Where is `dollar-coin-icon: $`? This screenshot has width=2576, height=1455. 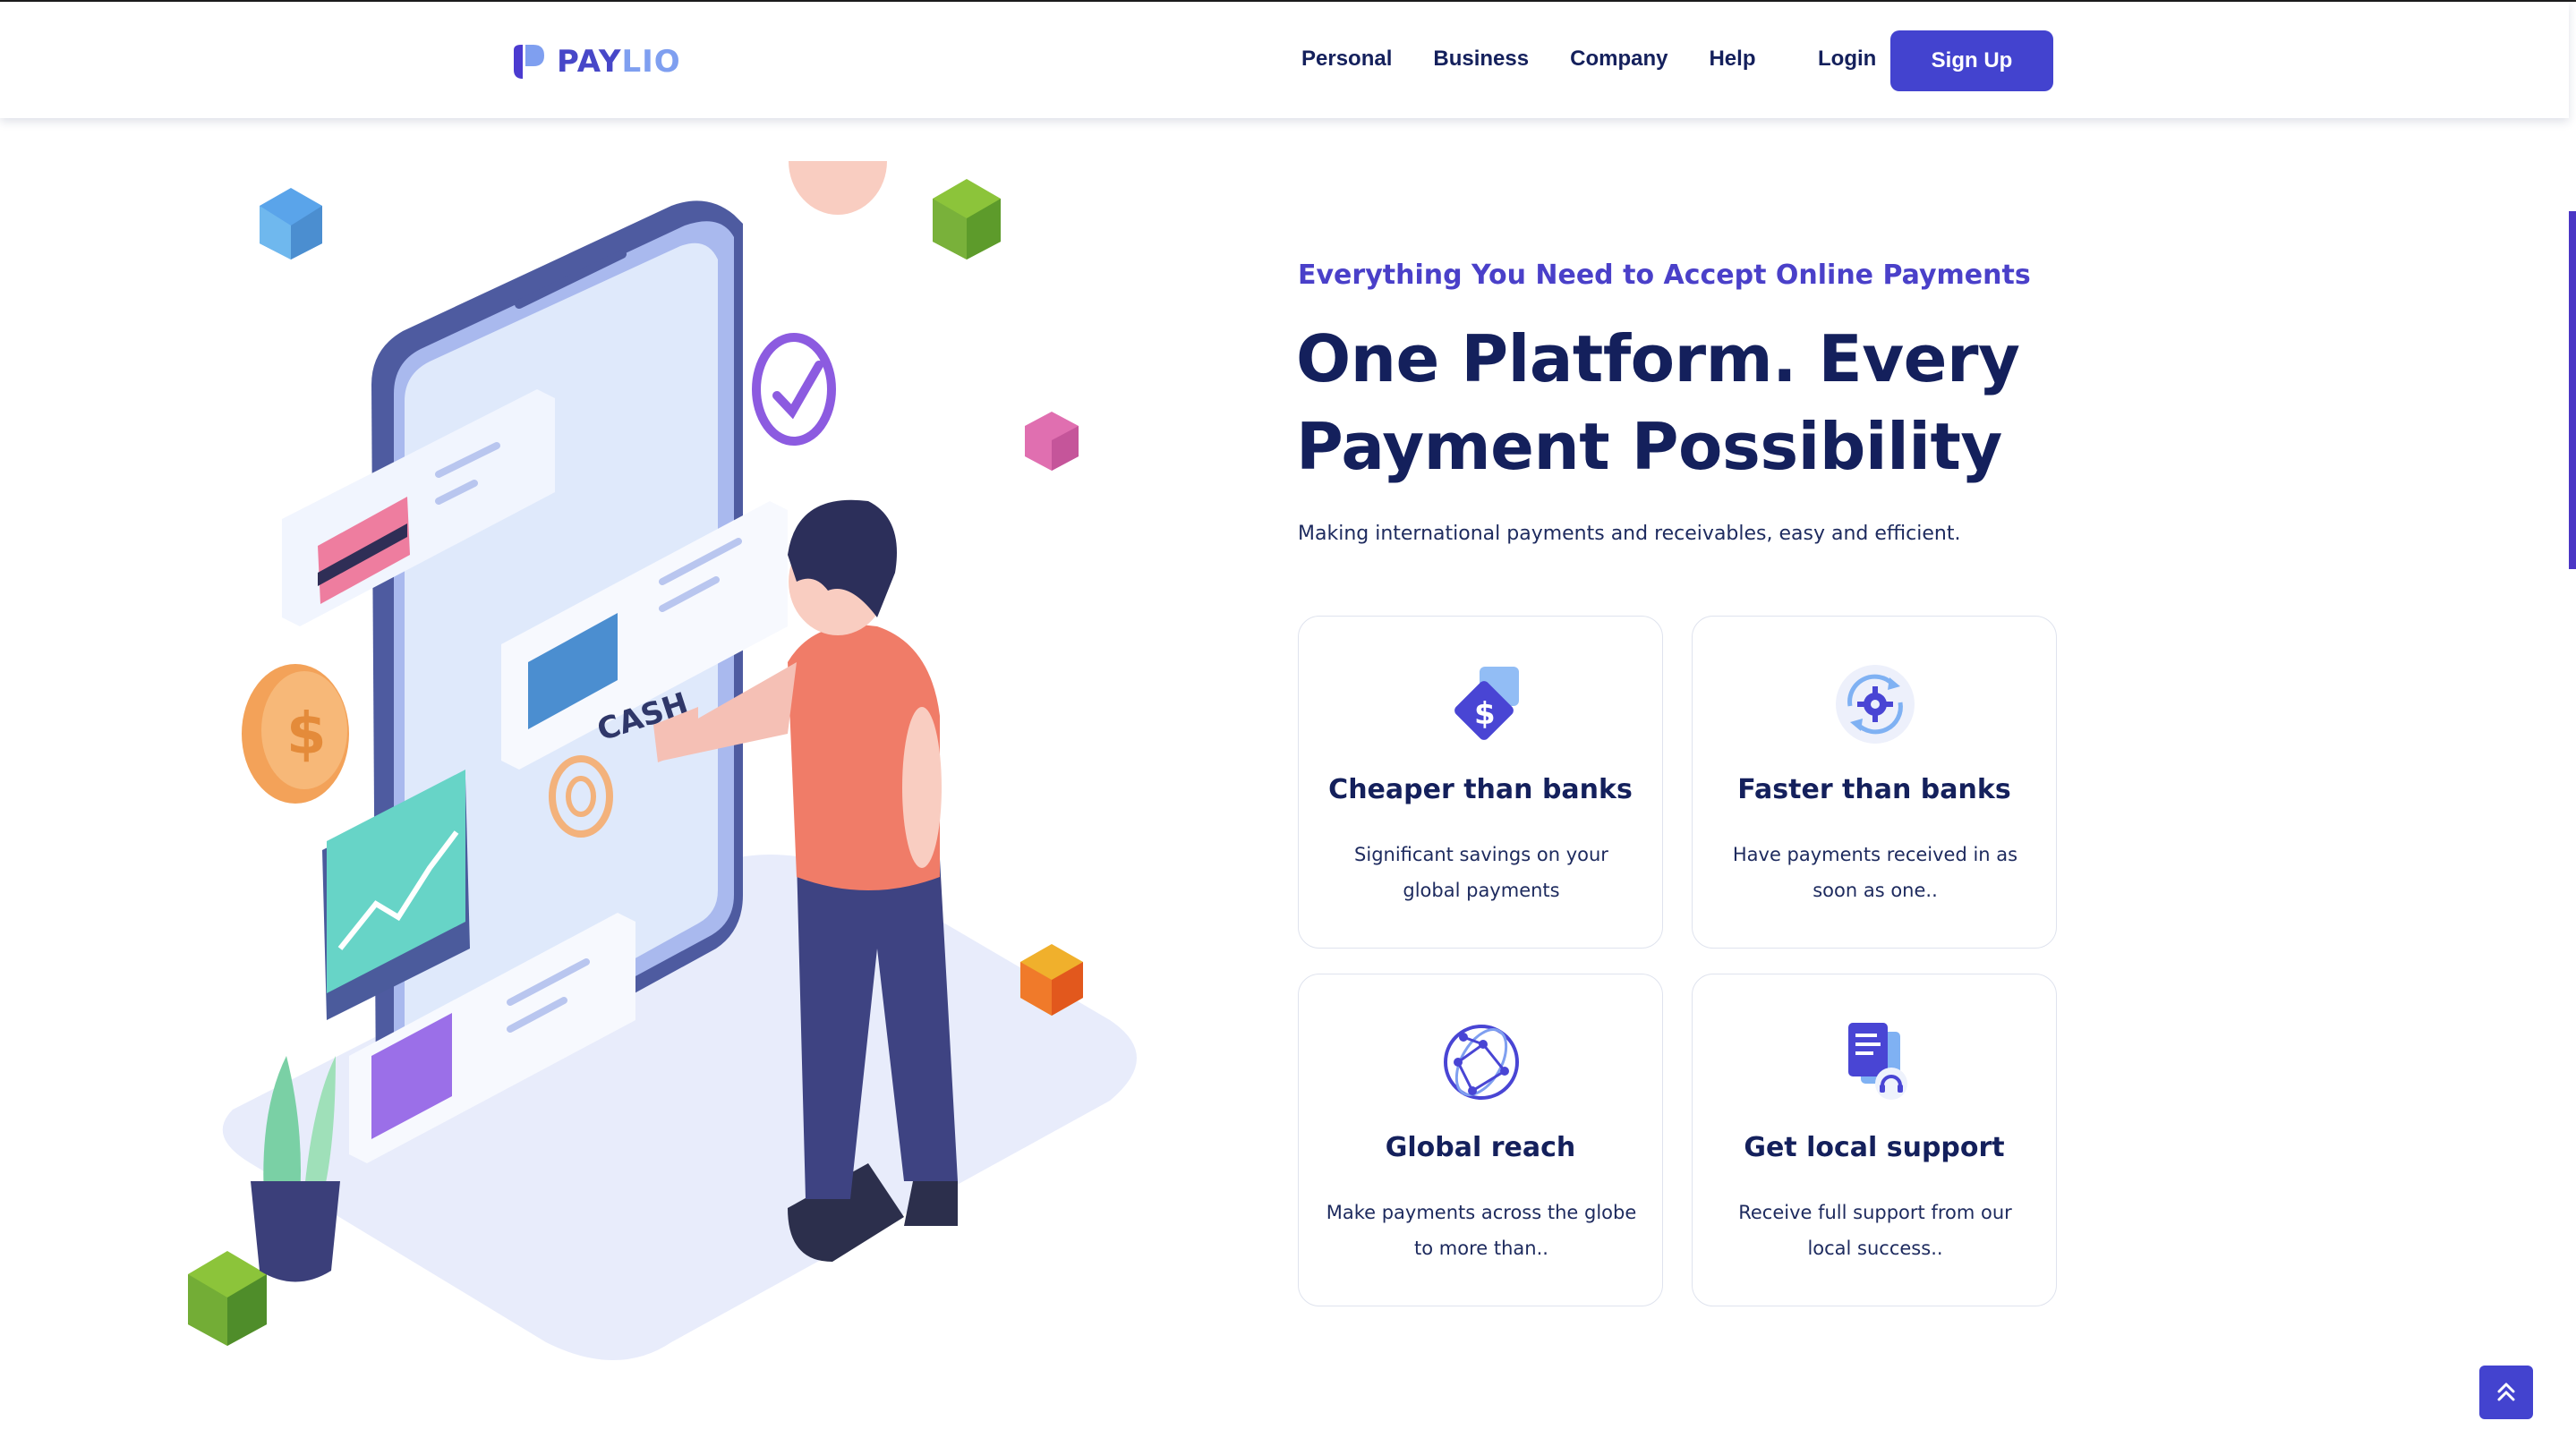 dollar-coin-icon: $ is located at coordinates (295, 734).